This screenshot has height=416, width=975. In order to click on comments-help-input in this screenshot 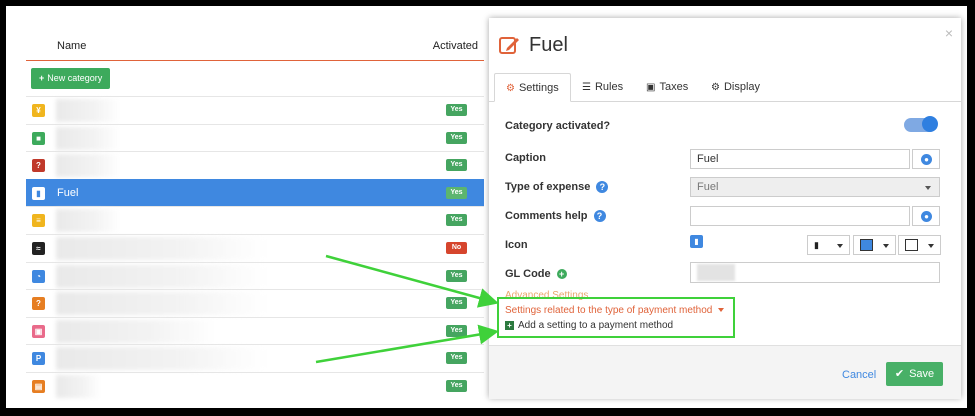, I will do `click(800, 216)`.